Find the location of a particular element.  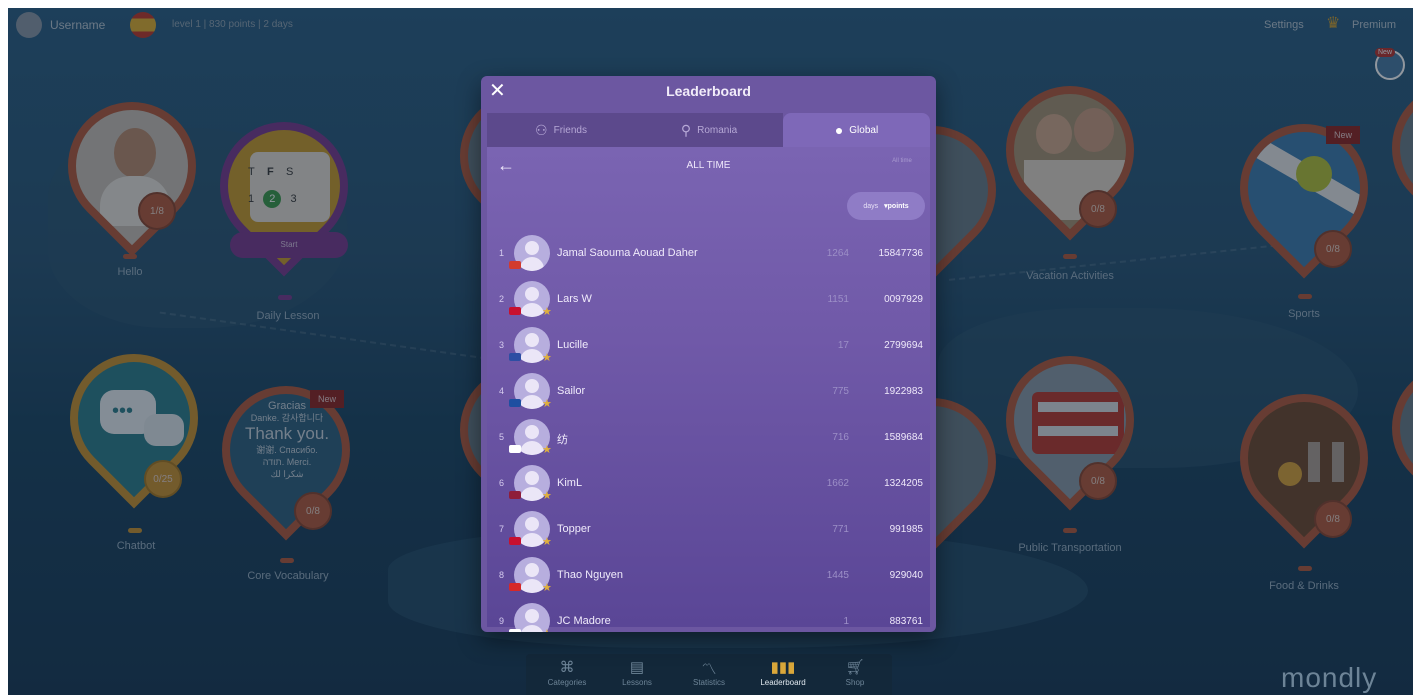

player-name: JC Madore is located at coordinates (584, 621).